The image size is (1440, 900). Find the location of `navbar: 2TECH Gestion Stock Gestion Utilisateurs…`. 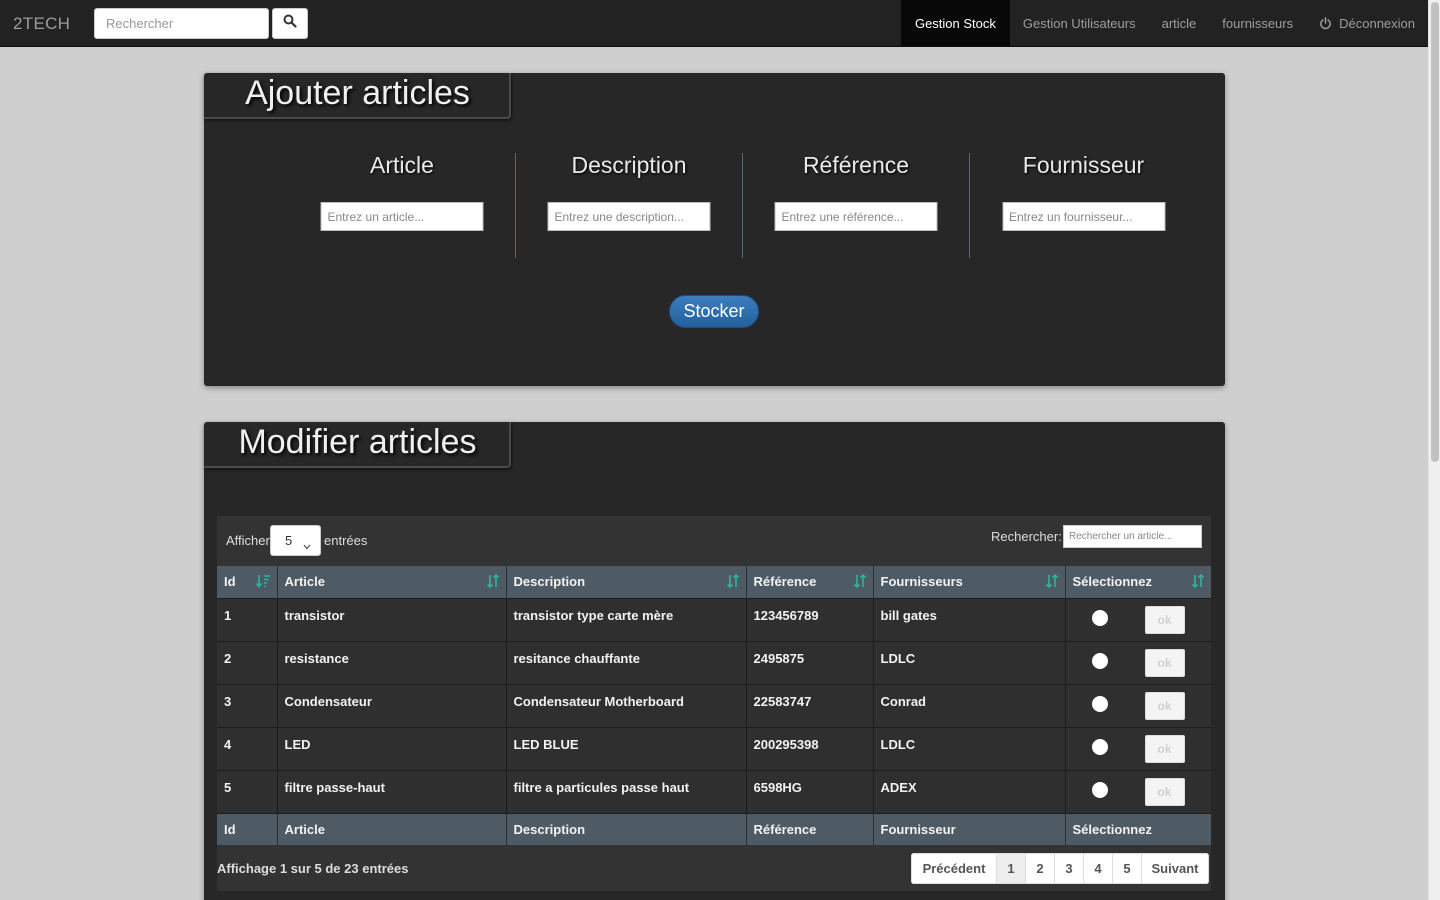

navbar: 2TECH Gestion Stock Gestion Utilisateurs… is located at coordinates (714, 23).